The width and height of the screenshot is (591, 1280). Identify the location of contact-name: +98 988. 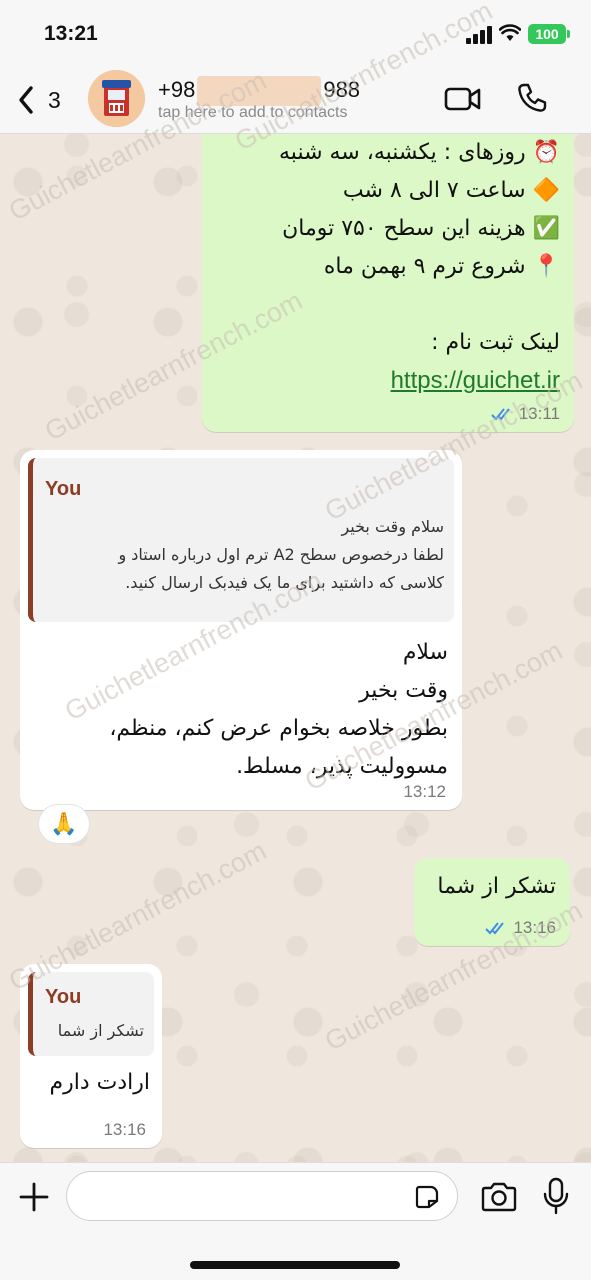
(259, 91).